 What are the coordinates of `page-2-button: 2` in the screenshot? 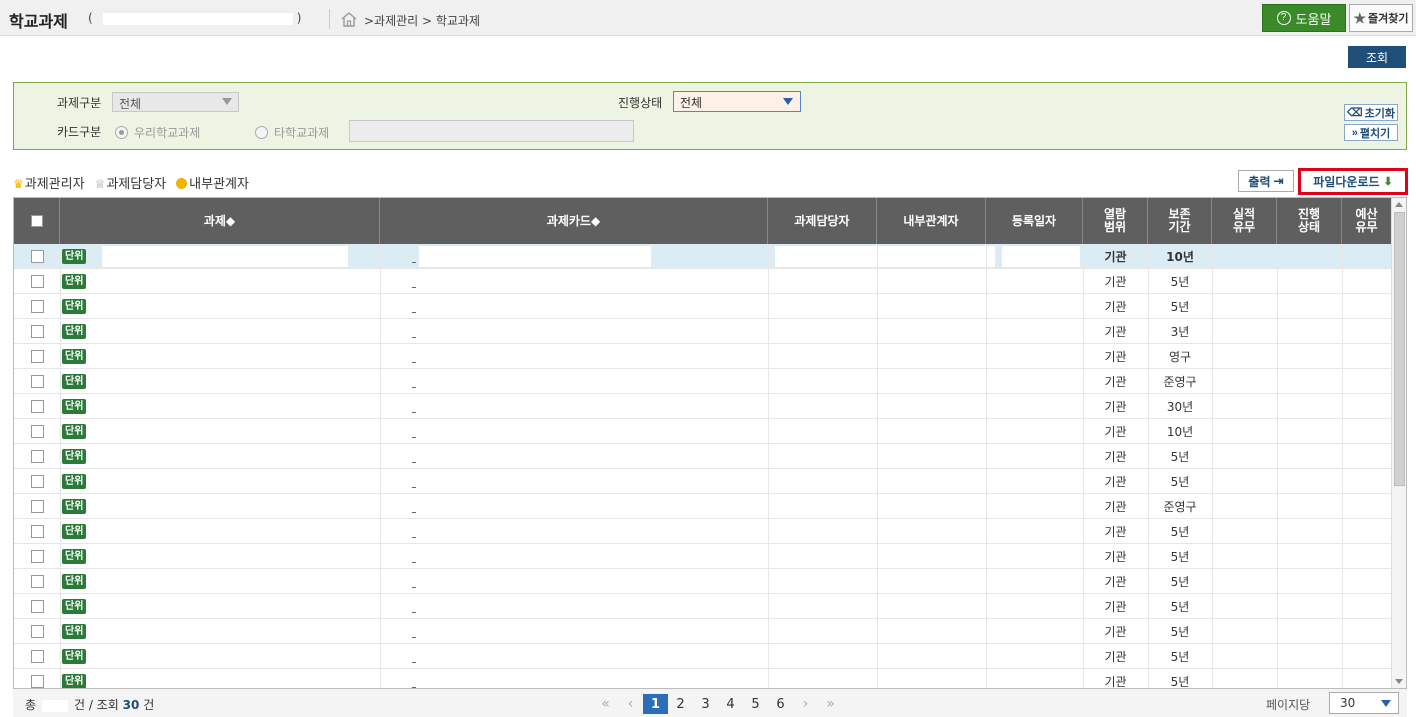 It's located at (680, 704).